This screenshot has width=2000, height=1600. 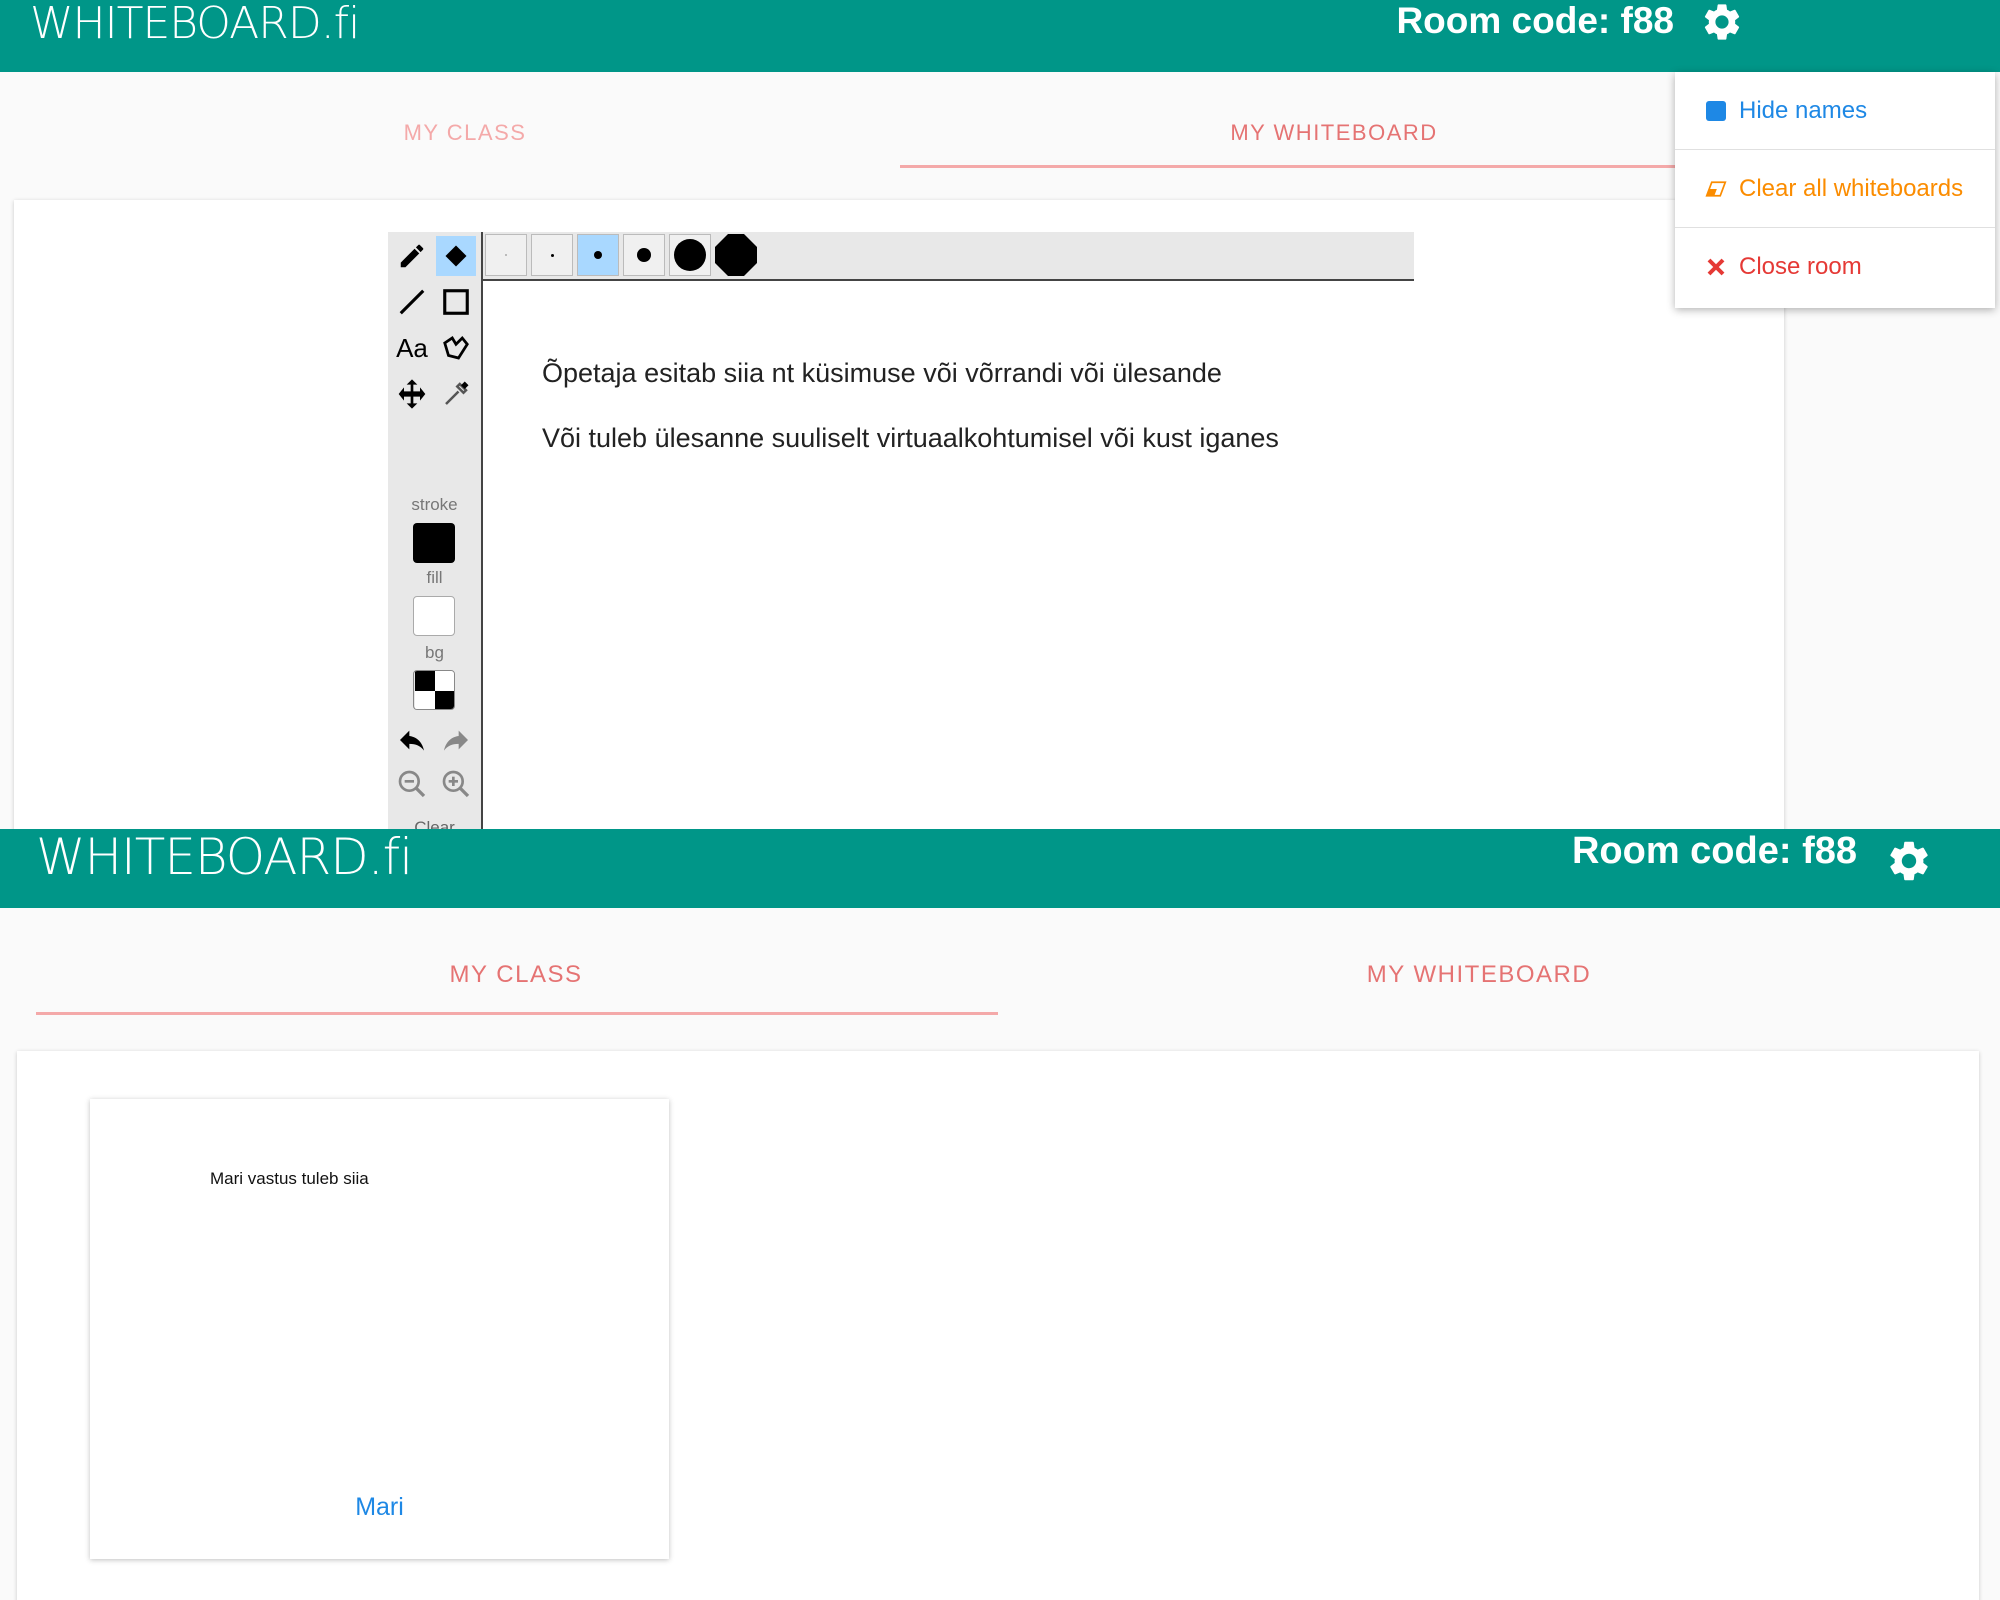 What do you see at coordinates (434, 504) in the screenshot?
I see `stroke-label: stroke` at bounding box center [434, 504].